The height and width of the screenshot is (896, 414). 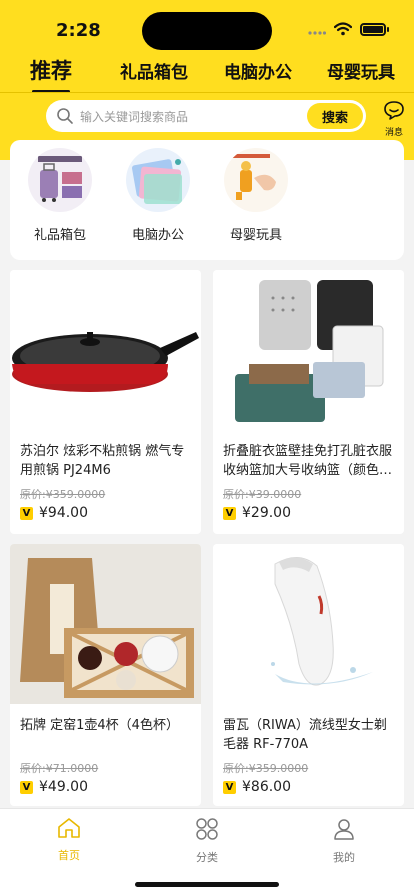 I want to click on category-computer-office: 电脑办公, so click(x=158, y=195).